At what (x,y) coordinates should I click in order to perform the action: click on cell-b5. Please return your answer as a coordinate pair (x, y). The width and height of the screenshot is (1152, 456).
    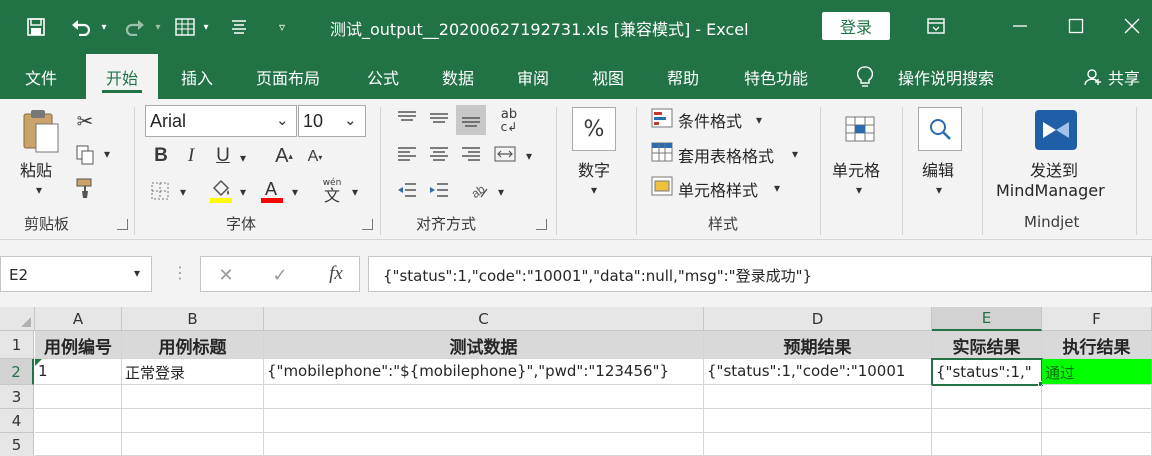
    Looking at the image, I should click on (193, 444).